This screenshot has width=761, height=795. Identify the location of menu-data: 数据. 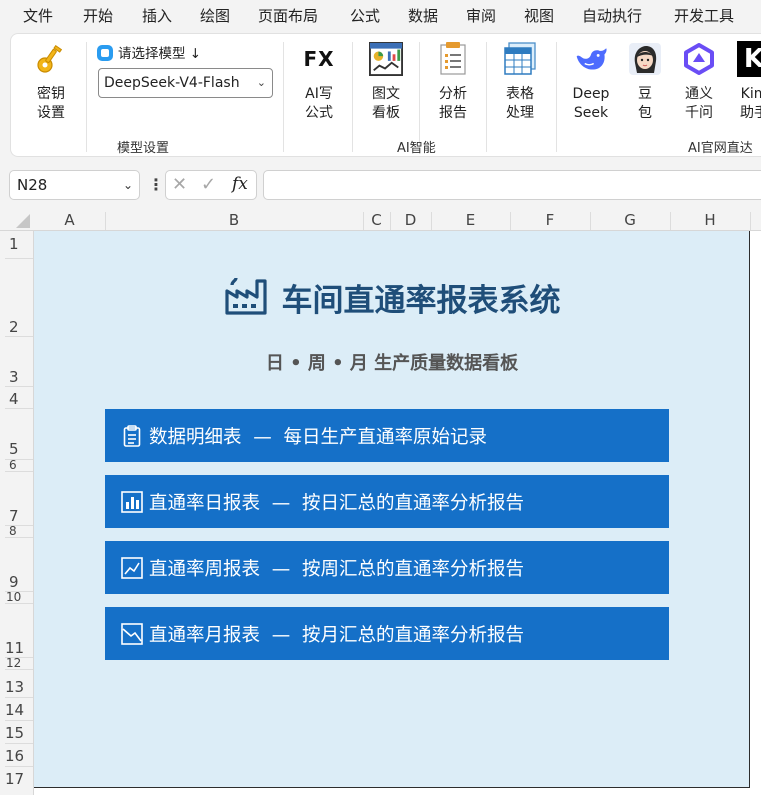
(423, 15).